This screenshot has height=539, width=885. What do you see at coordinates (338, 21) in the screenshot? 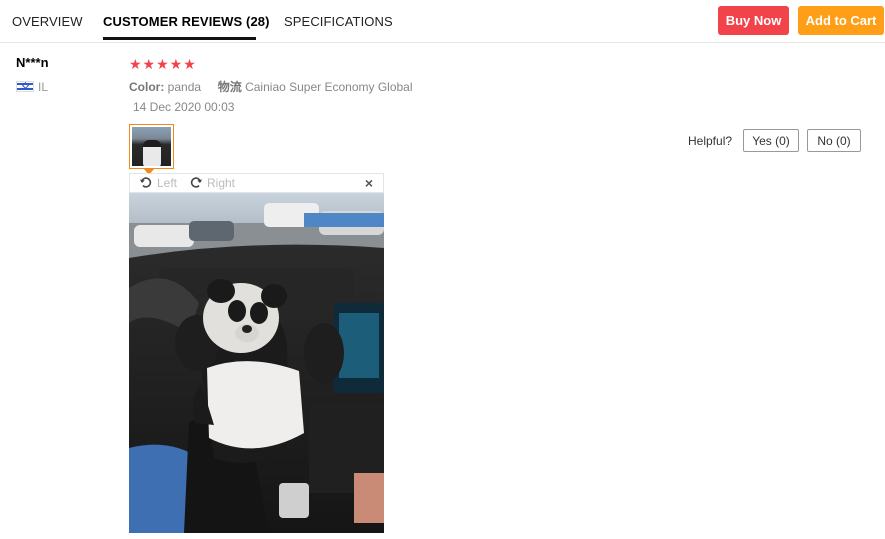
I see `tab-specifications: SPECIFICATIONS` at bounding box center [338, 21].